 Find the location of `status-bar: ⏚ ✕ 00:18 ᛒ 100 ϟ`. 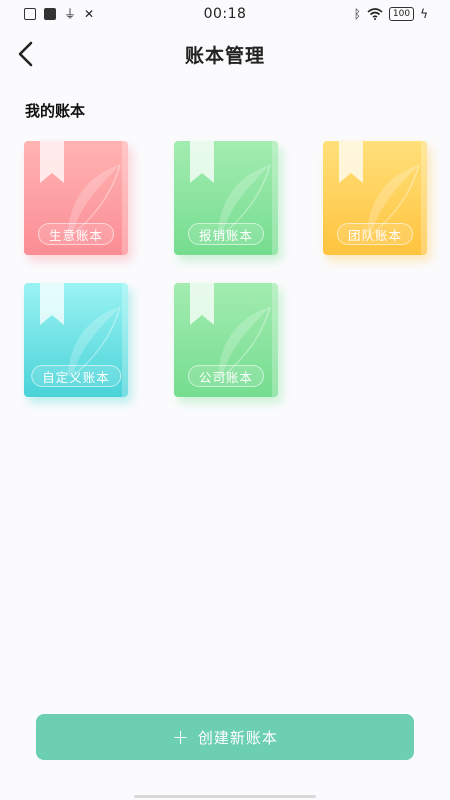

status-bar: ⏚ ✕ 00:18 ᛒ 100 ϟ is located at coordinates (225, 14).